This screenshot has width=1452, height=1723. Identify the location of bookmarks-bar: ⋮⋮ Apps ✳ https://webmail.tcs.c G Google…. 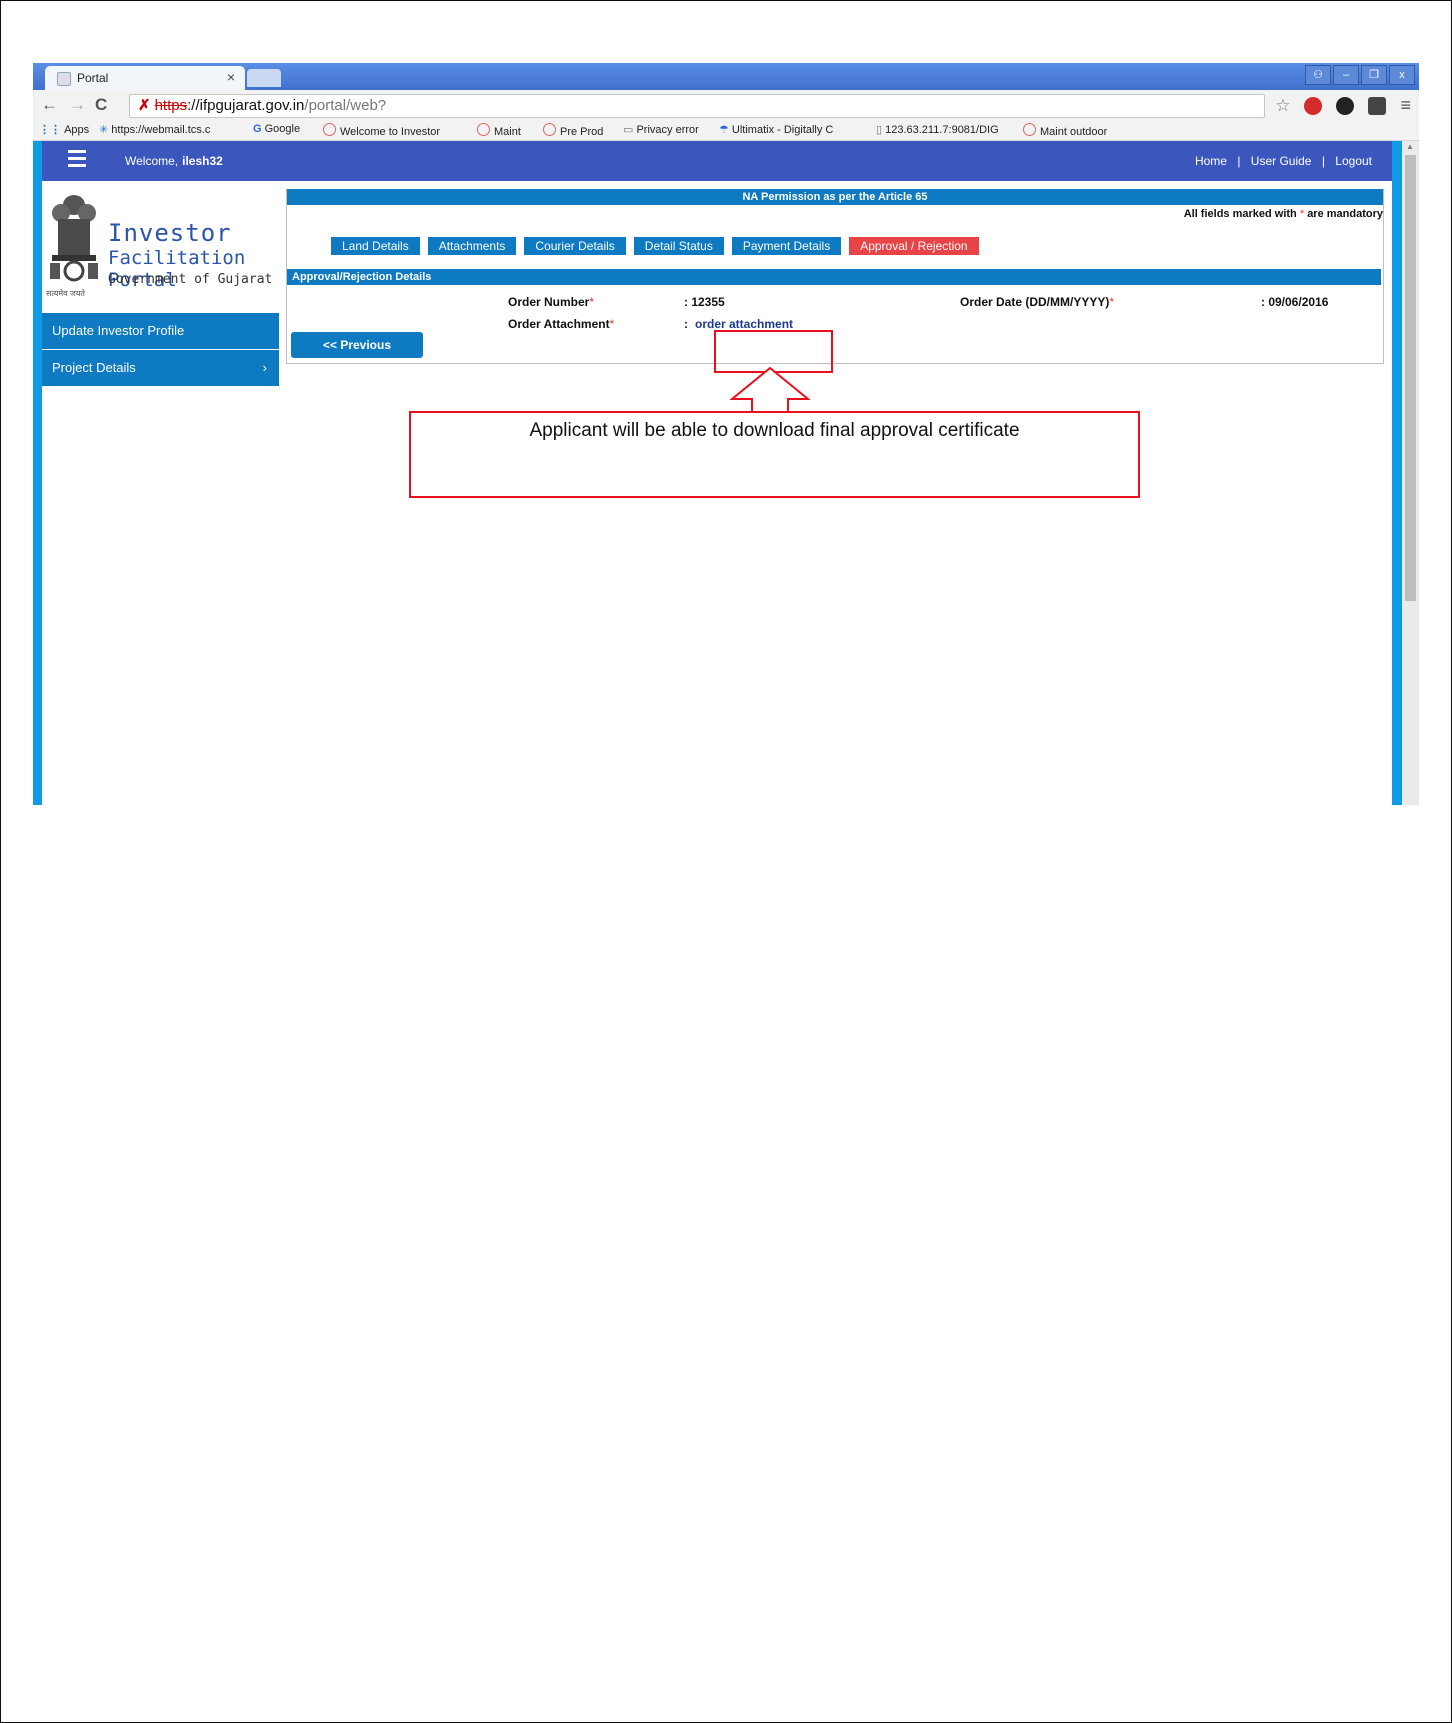
(726, 130).